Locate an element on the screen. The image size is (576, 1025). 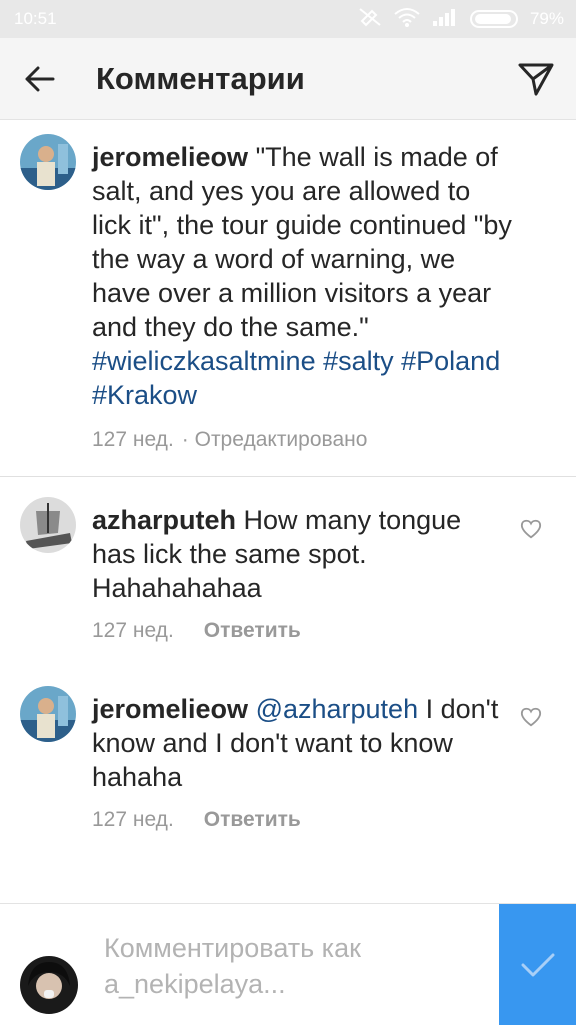
battery-percent: 79% is located at coordinates (546, 18).